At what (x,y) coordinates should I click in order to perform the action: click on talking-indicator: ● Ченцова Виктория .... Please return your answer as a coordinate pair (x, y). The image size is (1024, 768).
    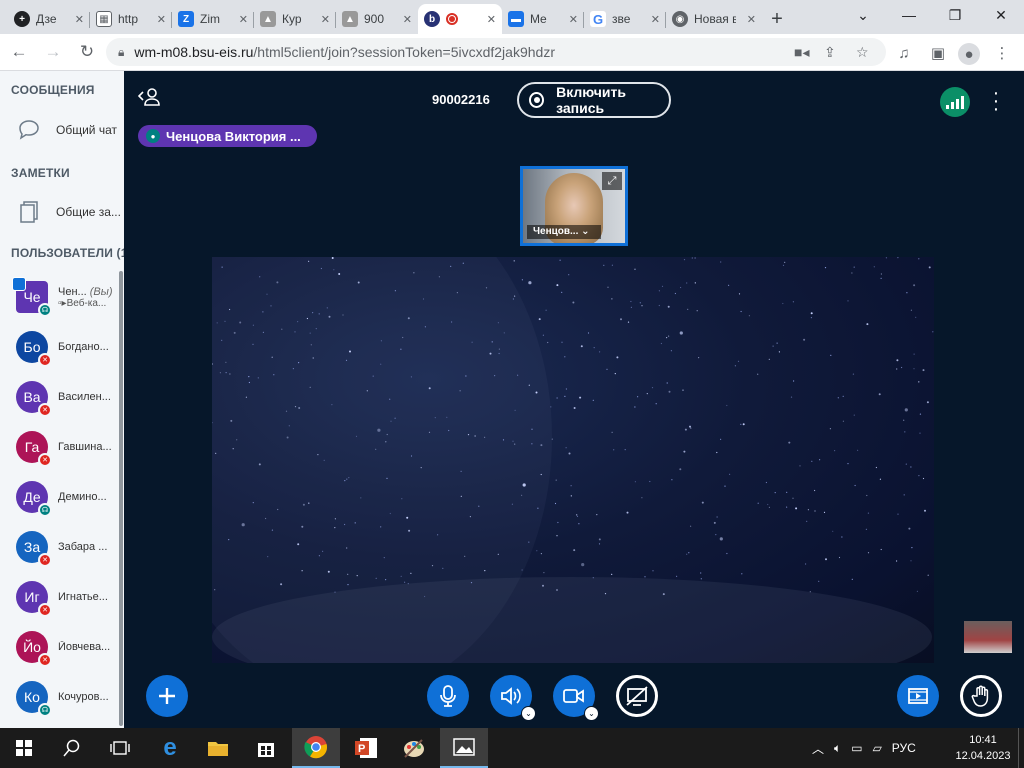
    Looking at the image, I should click on (227, 136).